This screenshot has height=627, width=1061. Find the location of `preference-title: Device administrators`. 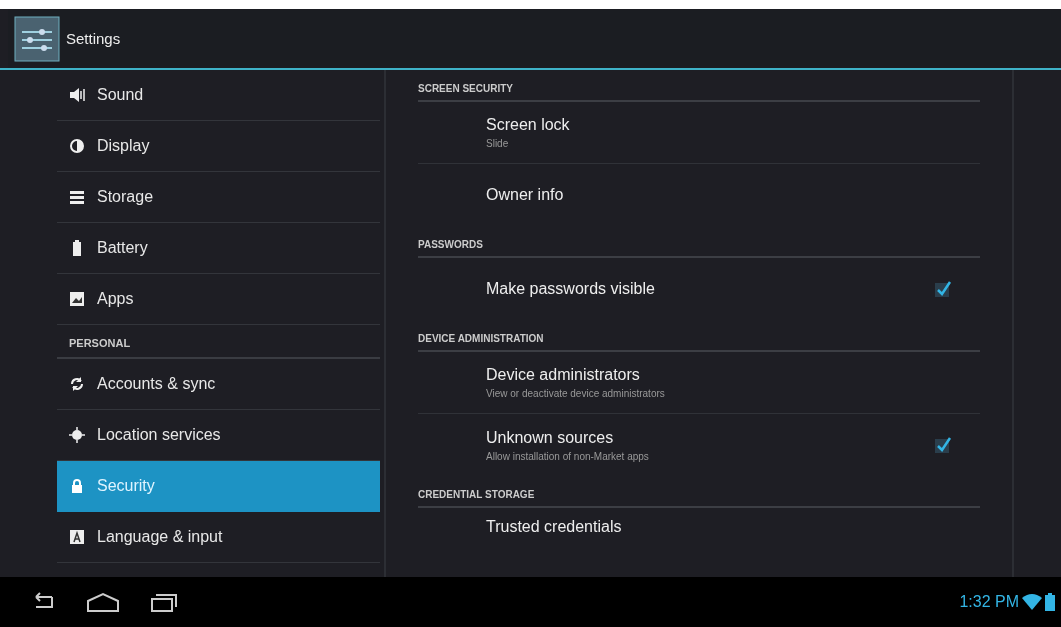

preference-title: Device administrators is located at coordinates (733, 375).